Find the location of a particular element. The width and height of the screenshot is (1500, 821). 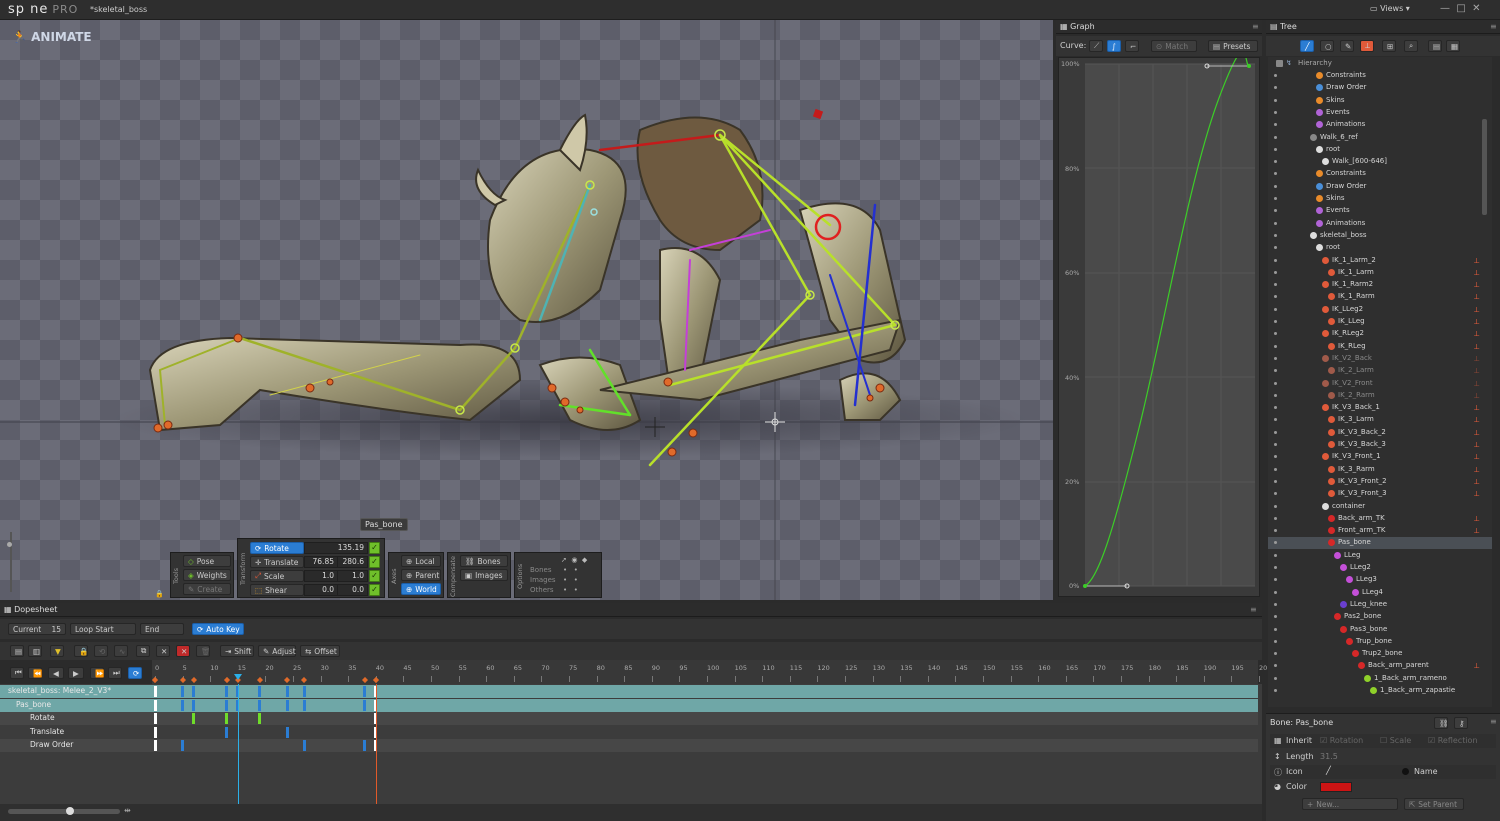

tree-scrollbar is located at coordinates (1484, 167).